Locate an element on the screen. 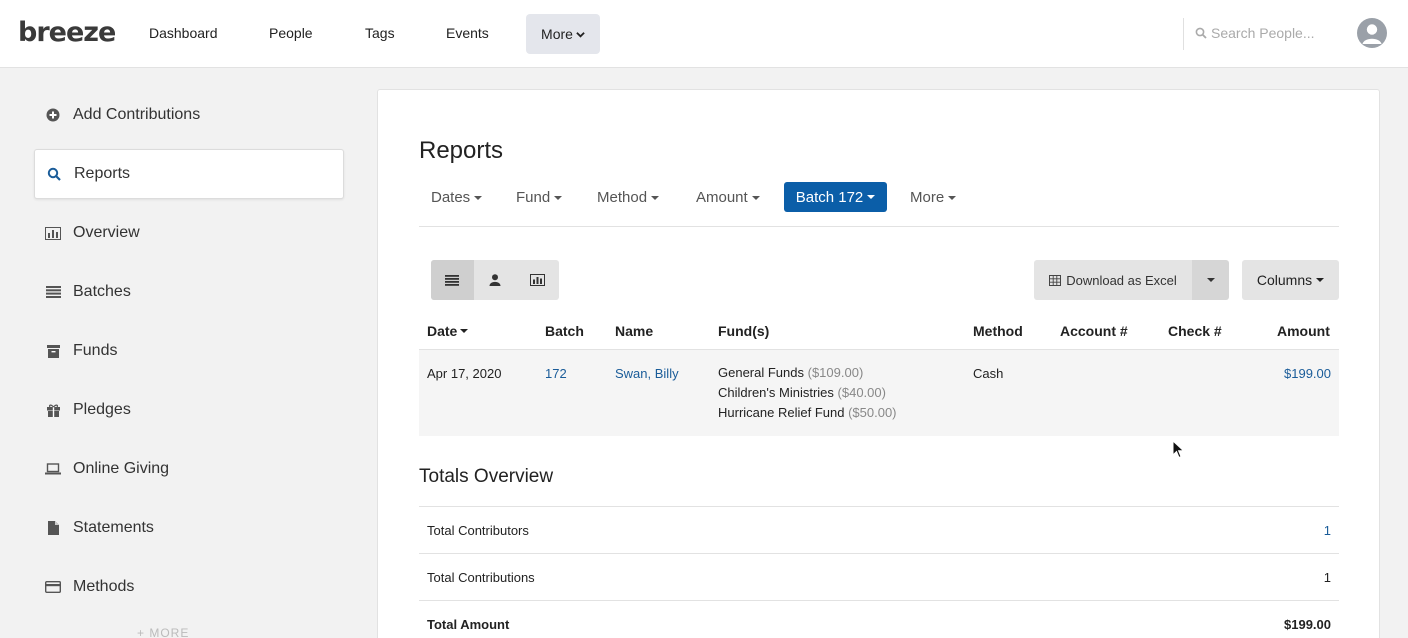  sidebar-item-label: Funds is located at coordinates (95, 350).